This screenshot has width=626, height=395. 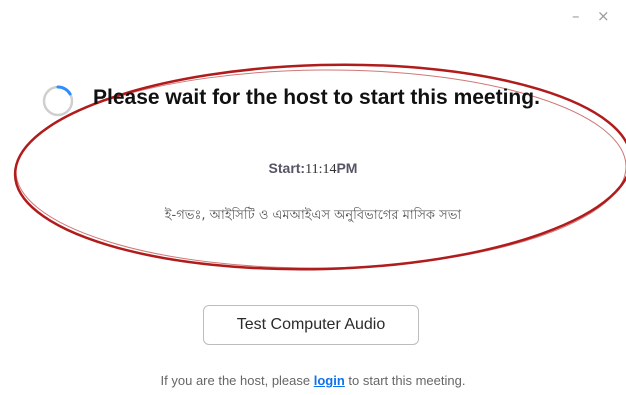 I want to click on start-time-line: Start:11:14PM, so click(x=313, y=169).